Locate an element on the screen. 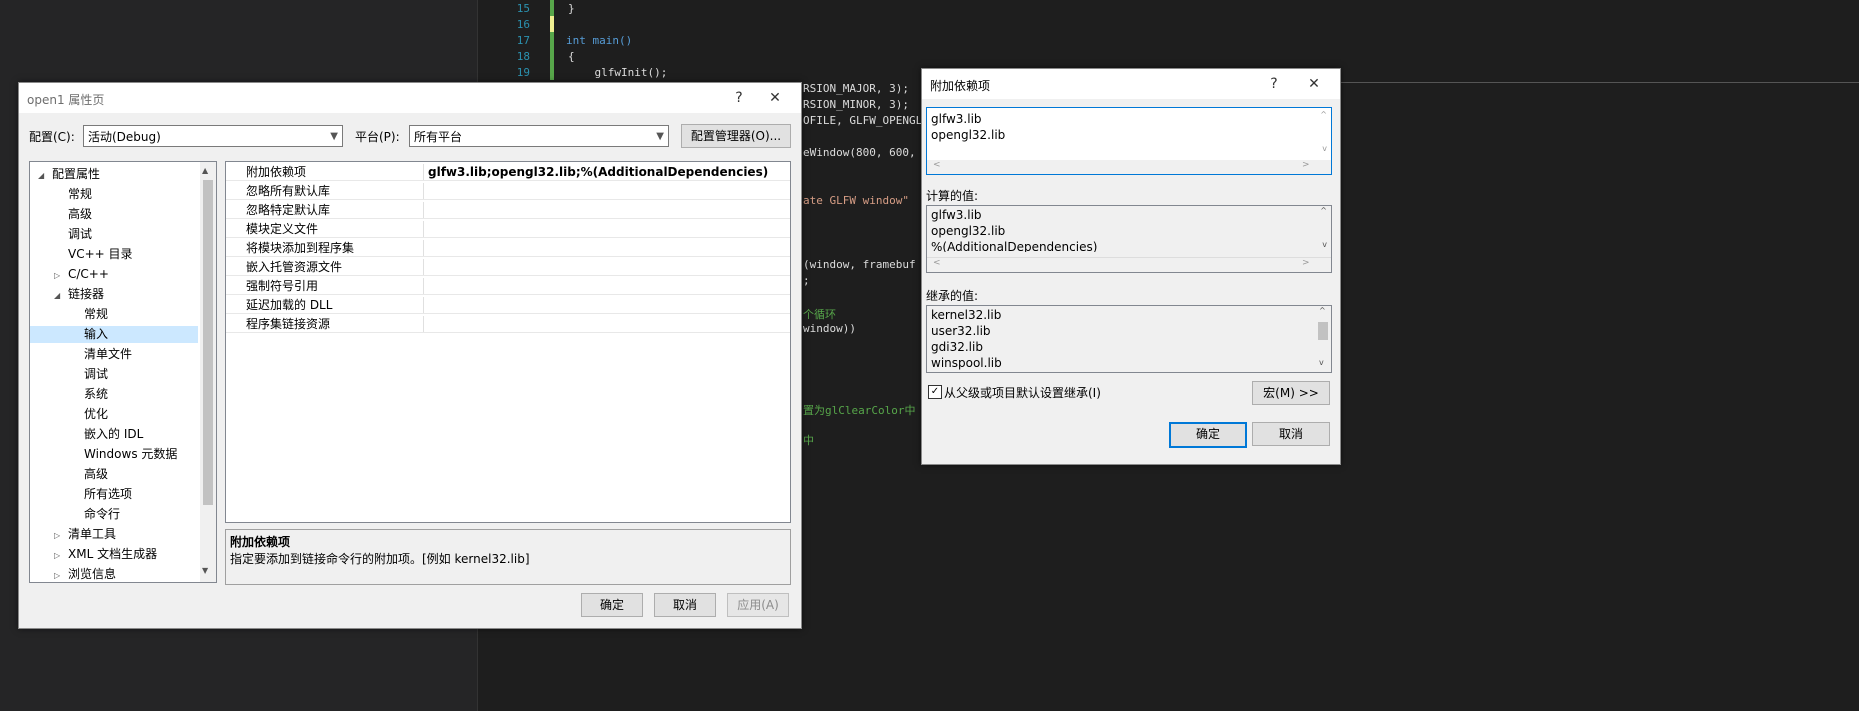  code-fragment: eWindow(800, 600, is located at coordinates (859, 152).